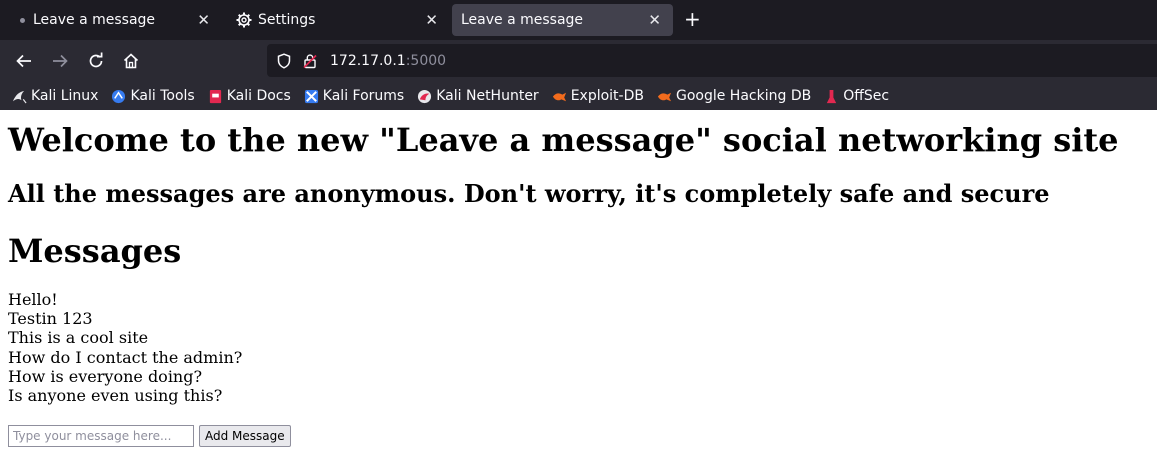 This screenshot has width=1157, height=460. I want to click on messages-heading: Messages, so click(95, 251).